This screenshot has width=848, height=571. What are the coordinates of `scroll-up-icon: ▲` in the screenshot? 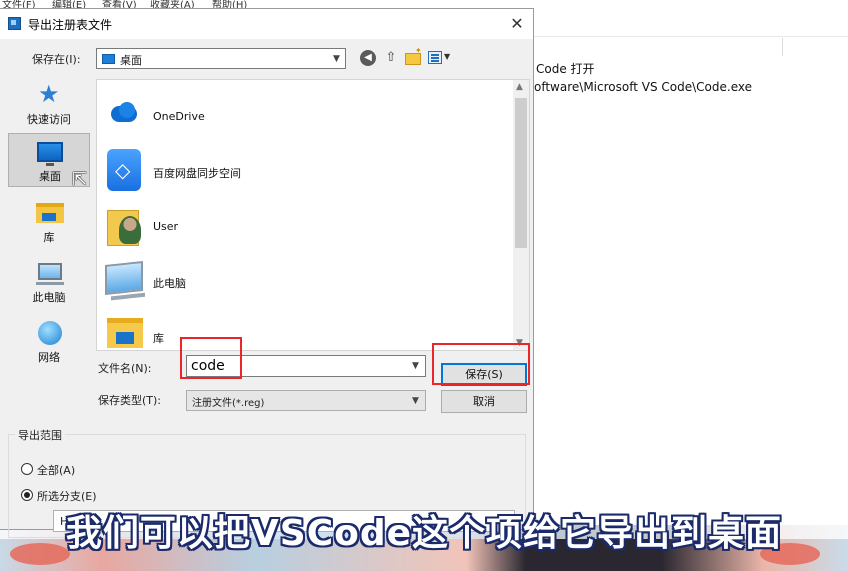 It's located at (519, 87).